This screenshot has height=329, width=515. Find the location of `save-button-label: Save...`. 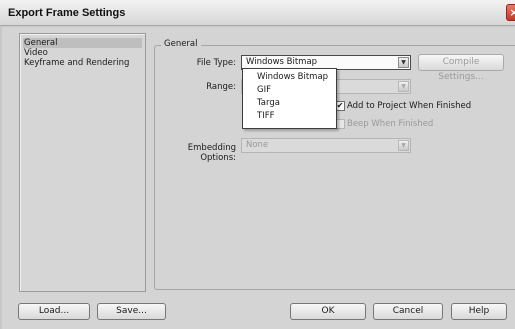

save-button-label: Save... is located at coordinates (131, 311).